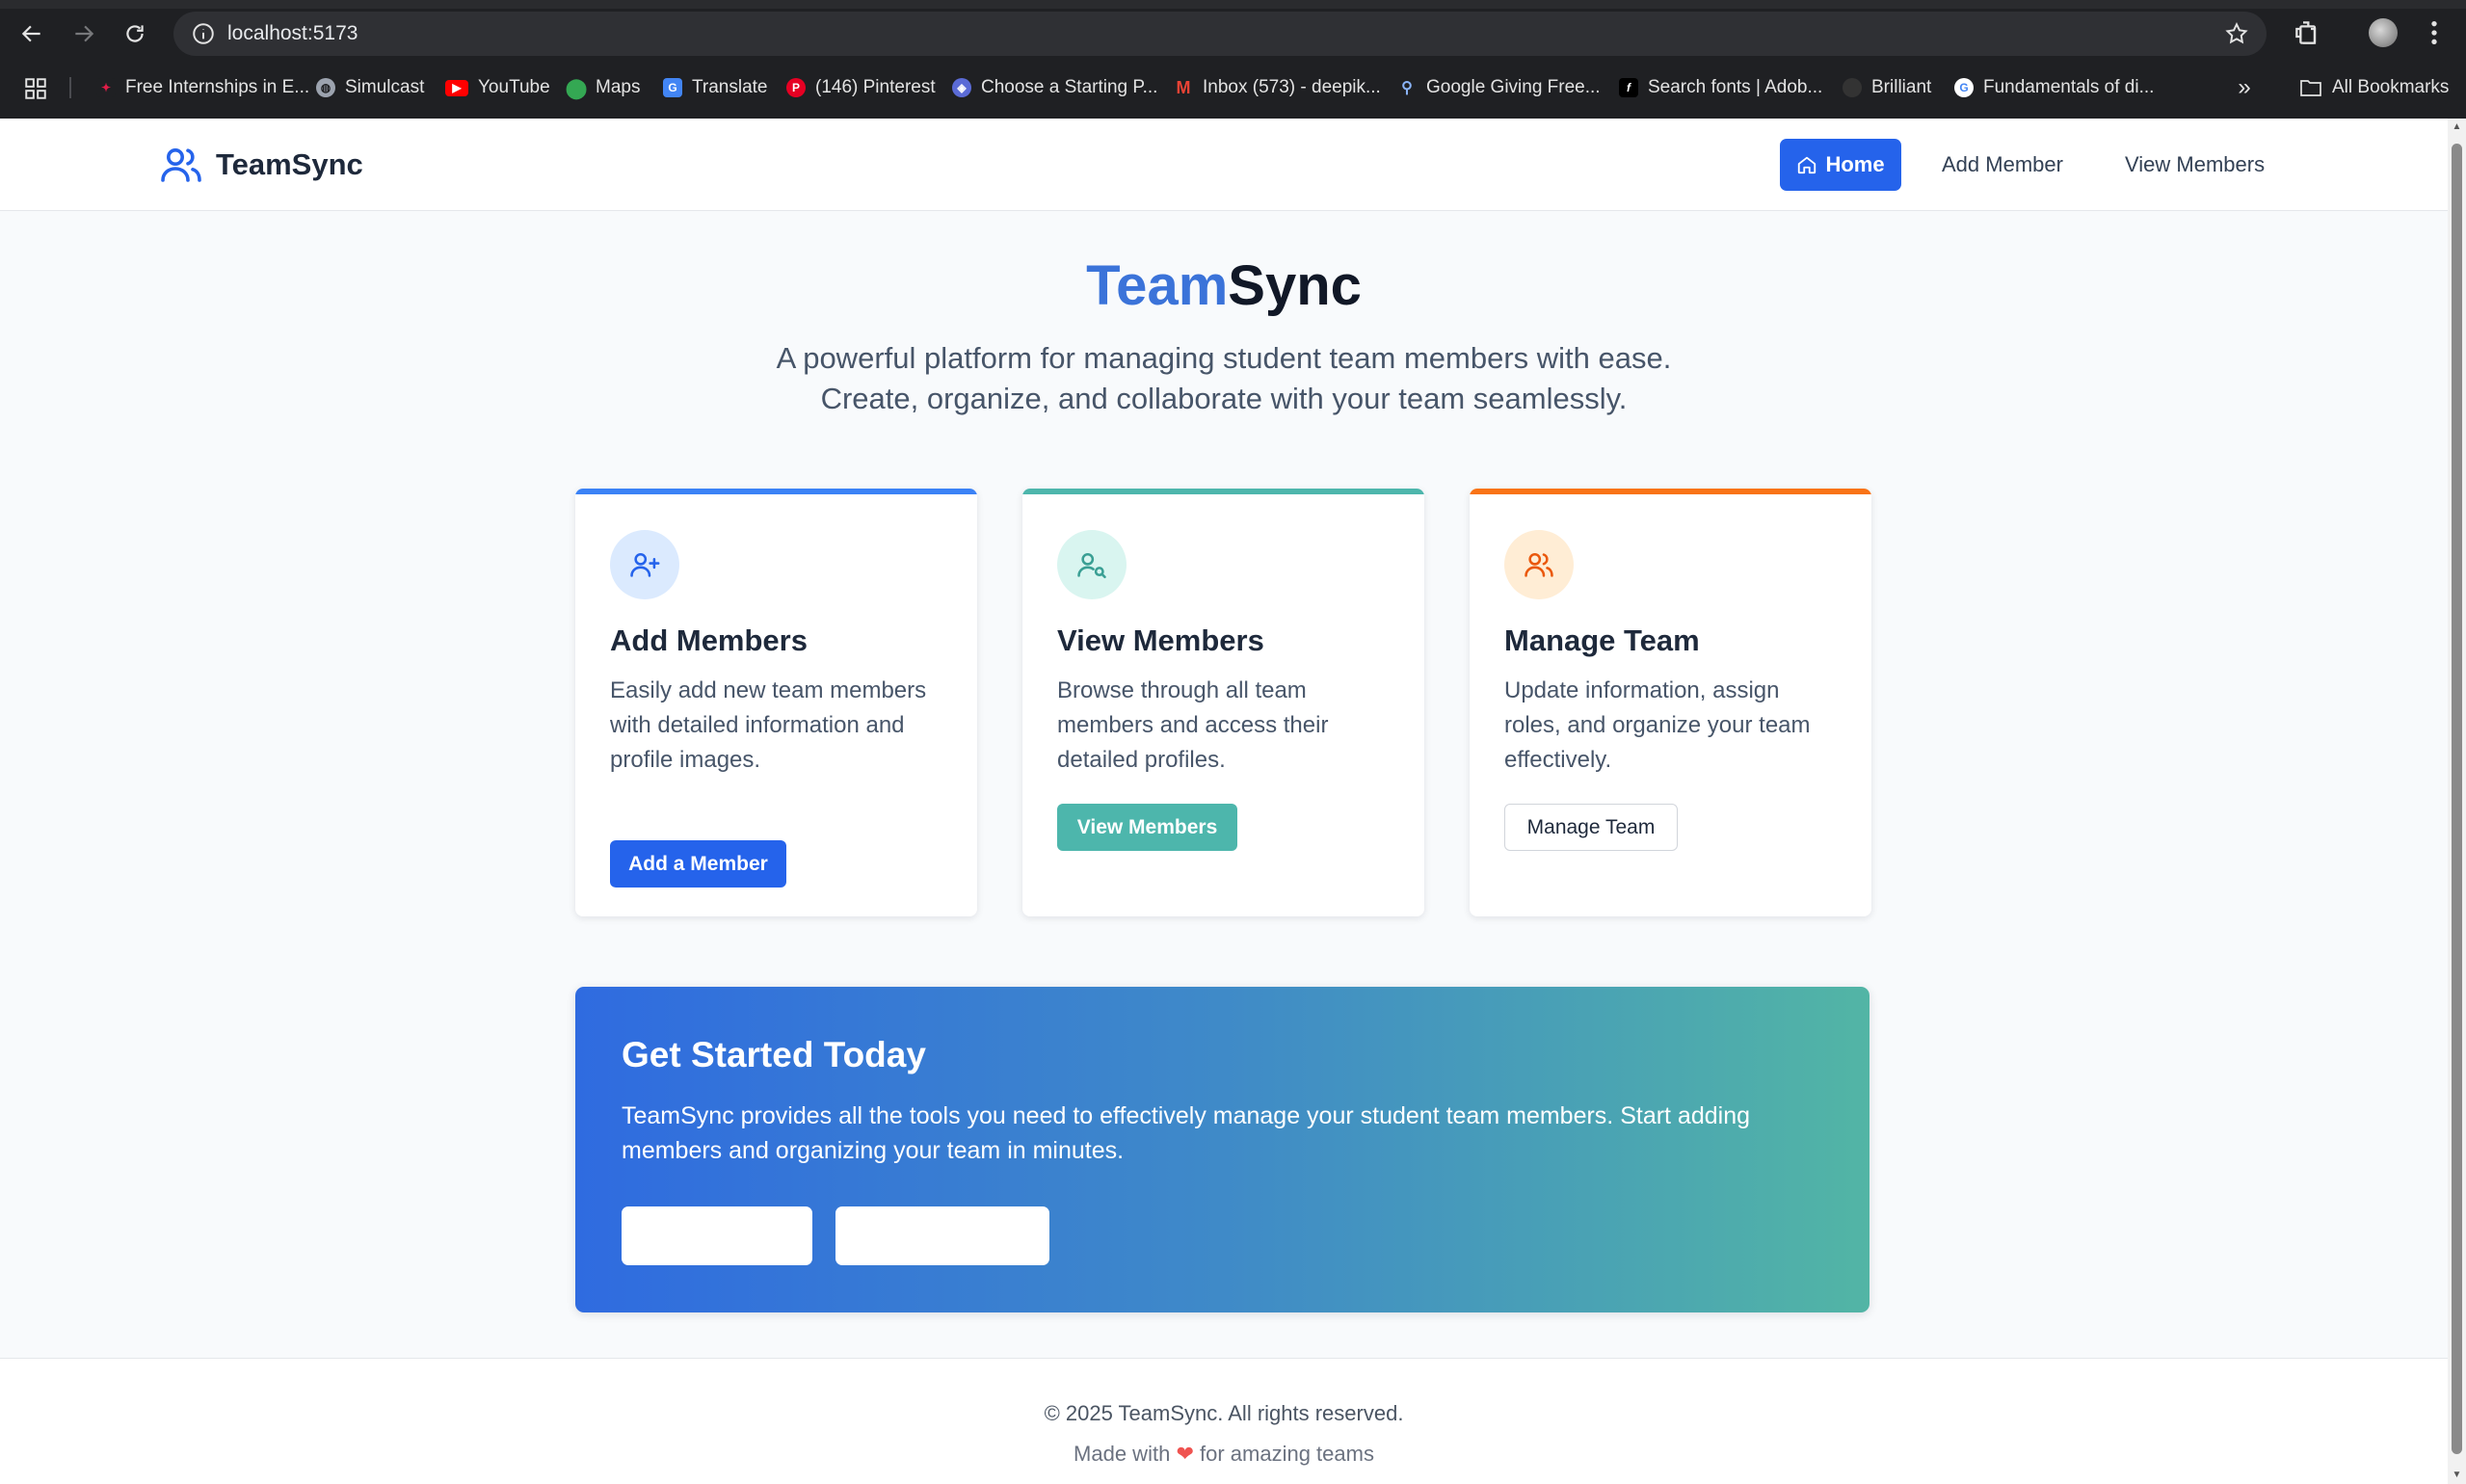 The image size is (2466, 1484). Describe the element at coordinates (1901, 87) in the screenshot. I see `bookmark-label: Brilliant` at that location.